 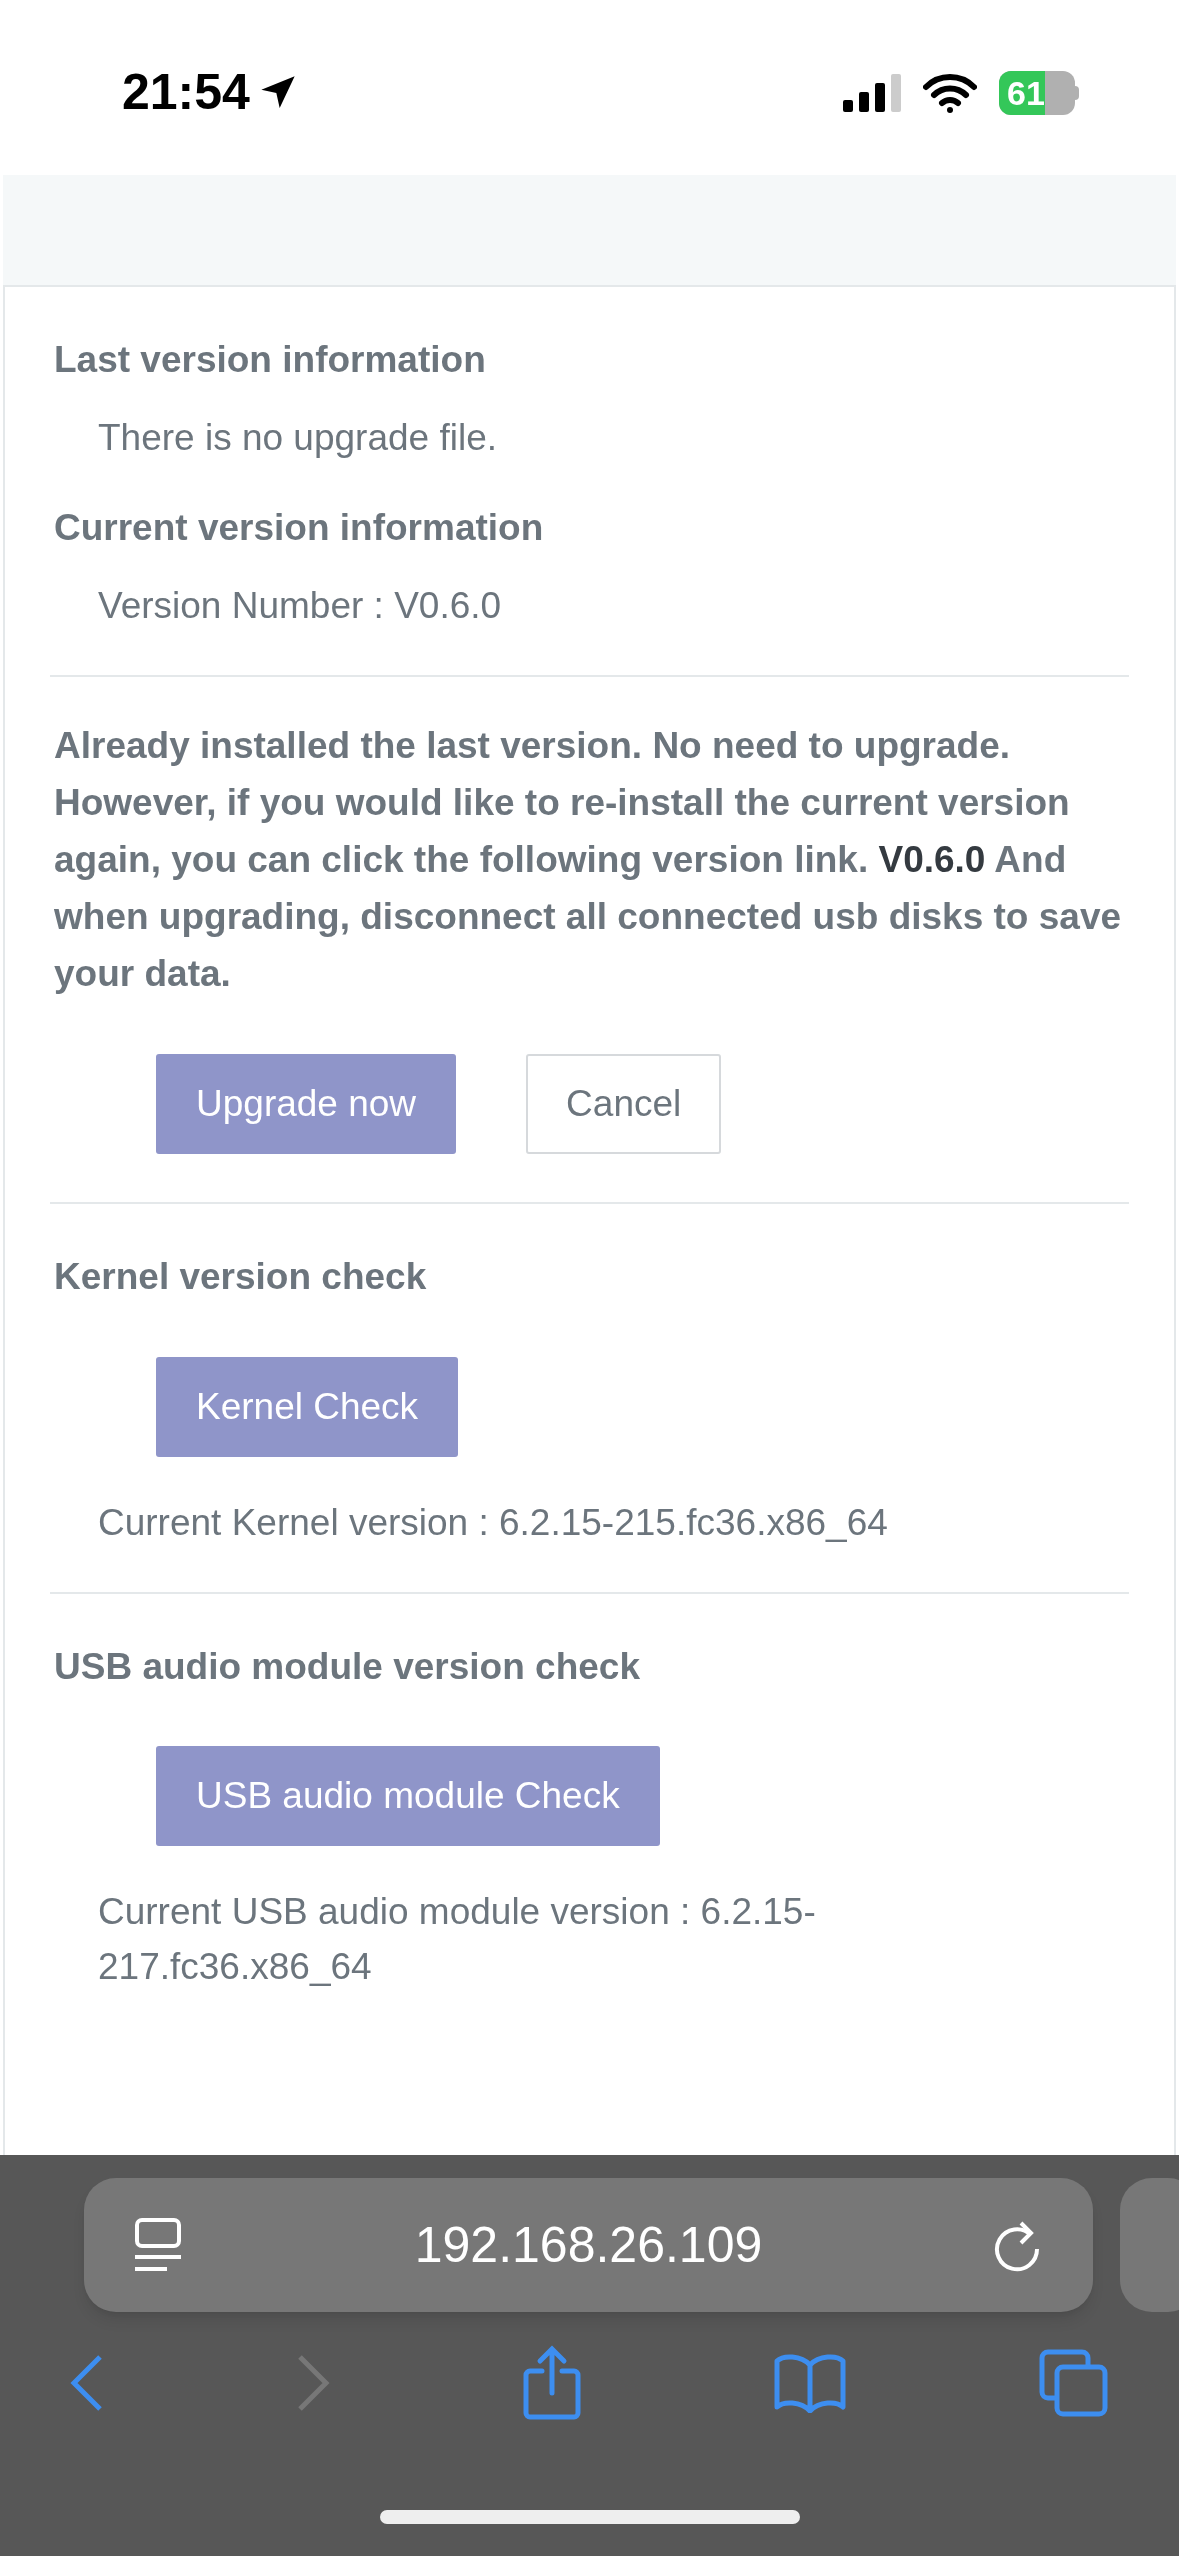 I want to click on section-heading: USB audio module version check, so click(x=347, y=1666).